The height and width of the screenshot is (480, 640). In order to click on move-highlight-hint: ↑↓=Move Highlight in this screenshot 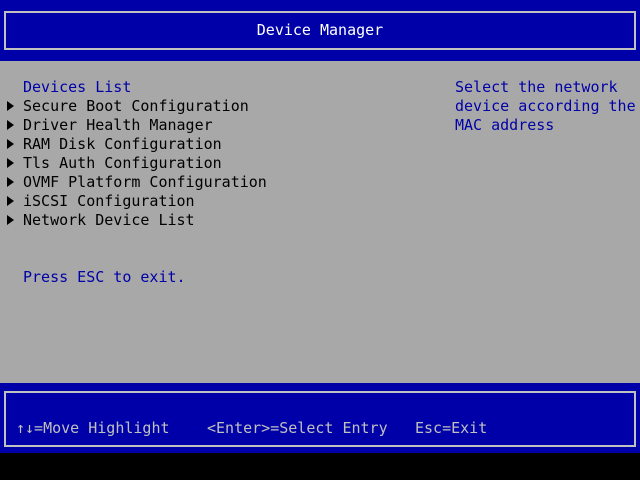, I will do `click(93, 428)`.